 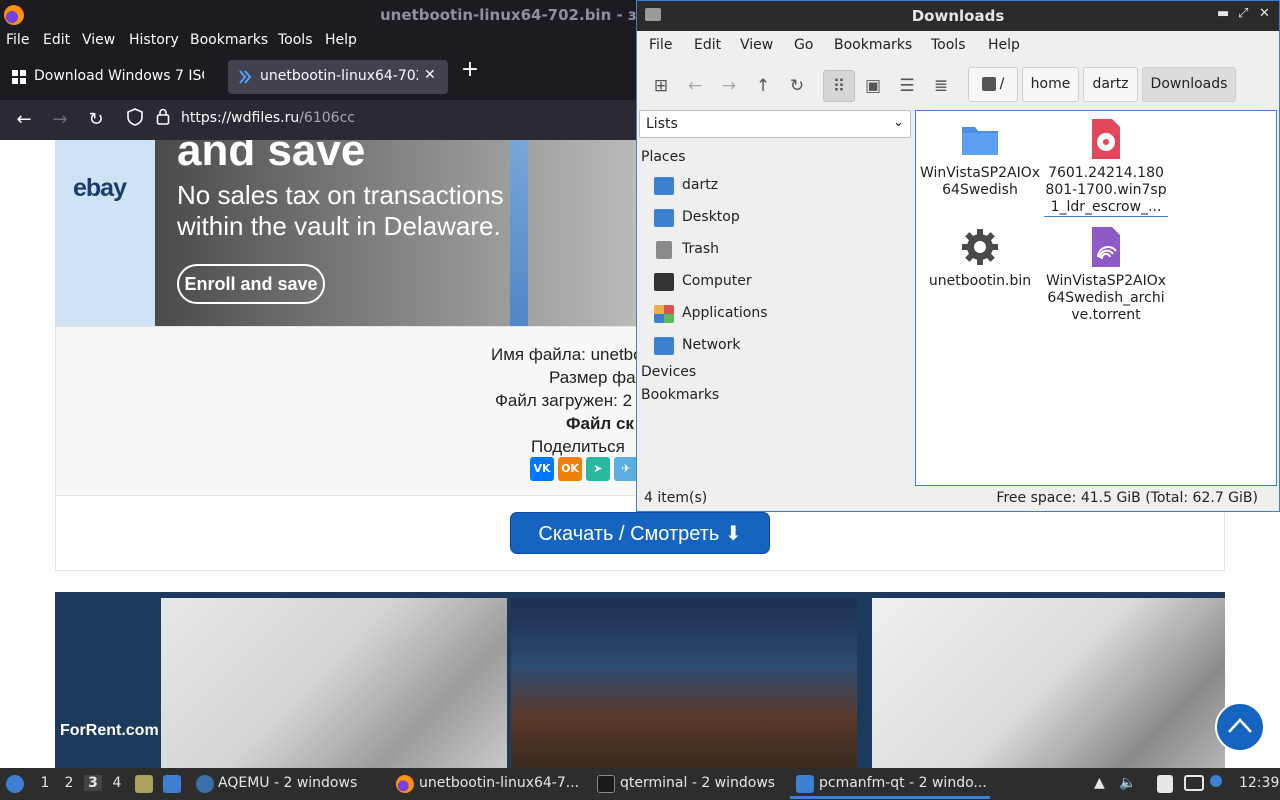 I want to click on menu-file: File, so click(x=17, y=40).